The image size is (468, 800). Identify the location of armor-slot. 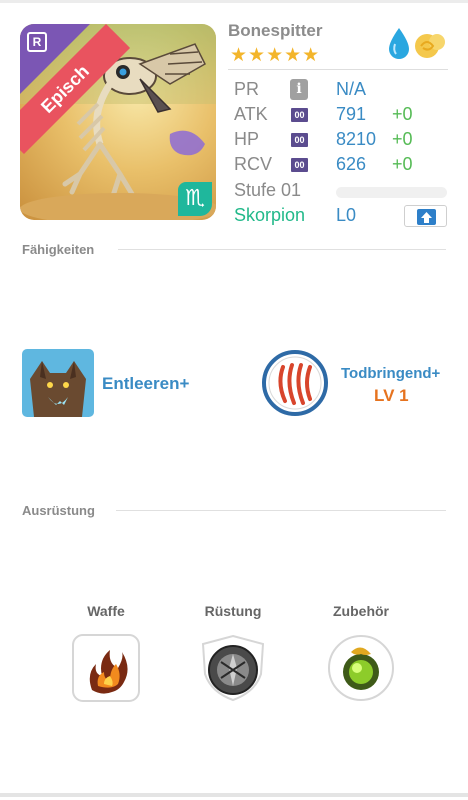
(233, 668).